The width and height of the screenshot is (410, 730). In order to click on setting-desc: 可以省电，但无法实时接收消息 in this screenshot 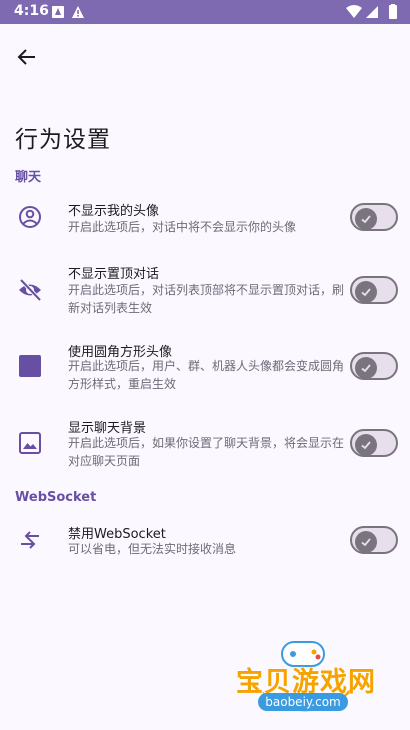, I will do `click(152, 549)`.